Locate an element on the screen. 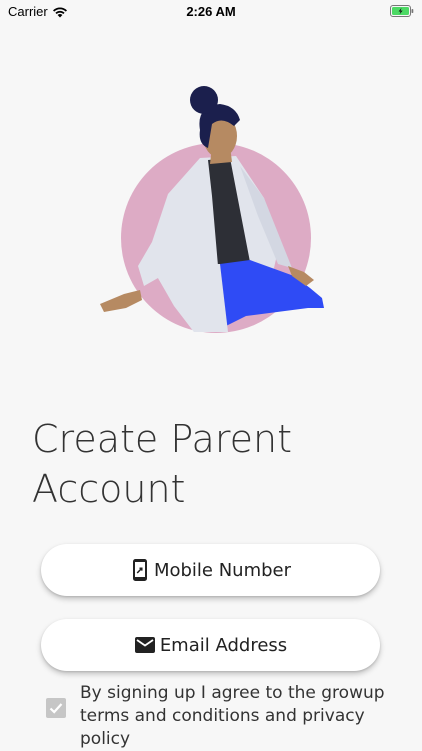  terms-checkbox is located at coordinates (56, 708).